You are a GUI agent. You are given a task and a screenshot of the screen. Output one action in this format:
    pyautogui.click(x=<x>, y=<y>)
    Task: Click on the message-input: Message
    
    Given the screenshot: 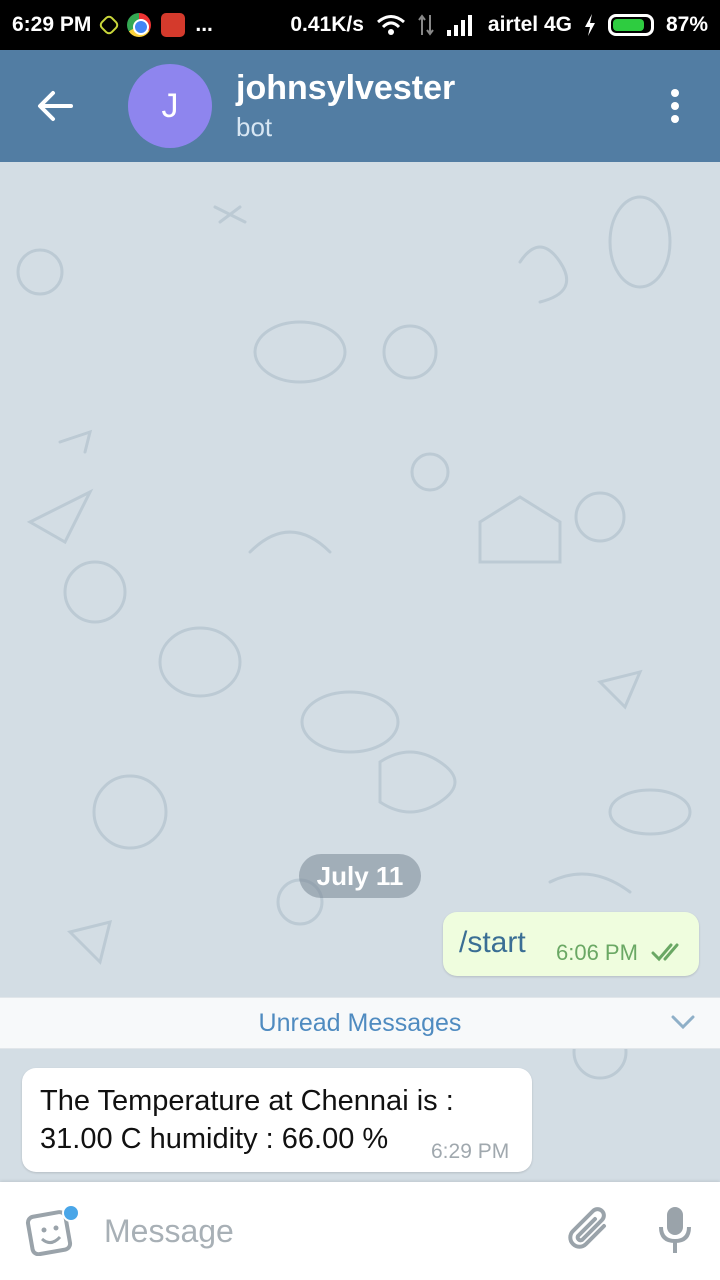 What is the action you would take?
    pyautogui.click(x=325, y=1231)
    